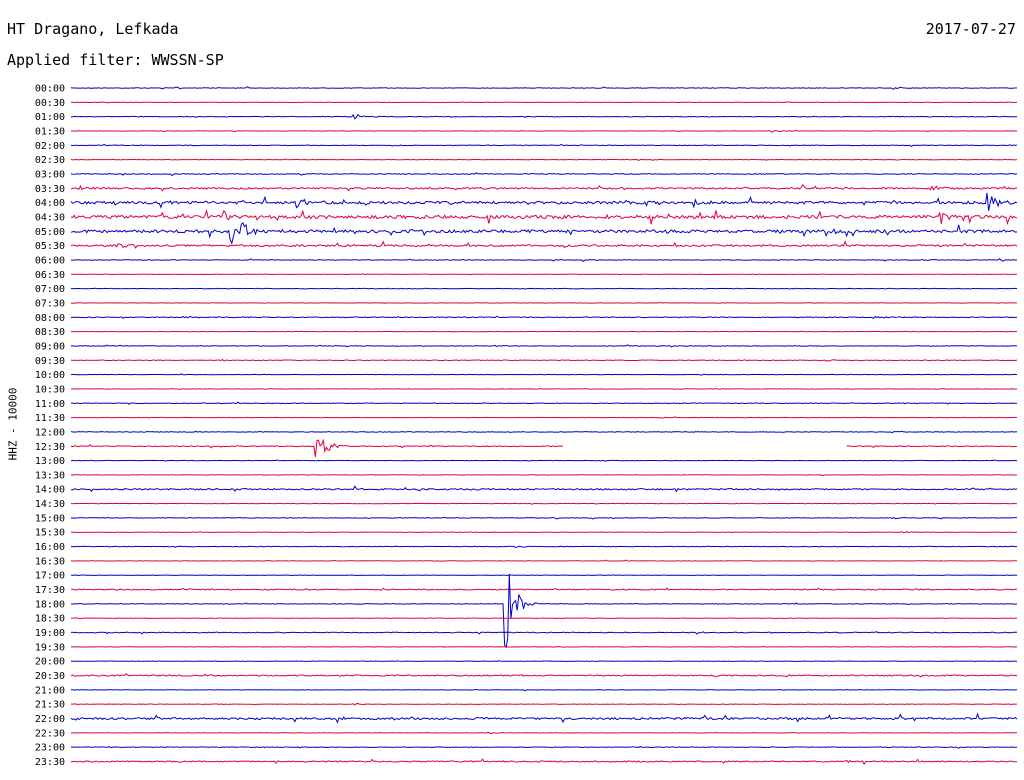 This screenshot has width=1024, height=780. Describe the element at coordinates (50, 762) in the screenshot. I see `row-time-label: 23:30` at that location.